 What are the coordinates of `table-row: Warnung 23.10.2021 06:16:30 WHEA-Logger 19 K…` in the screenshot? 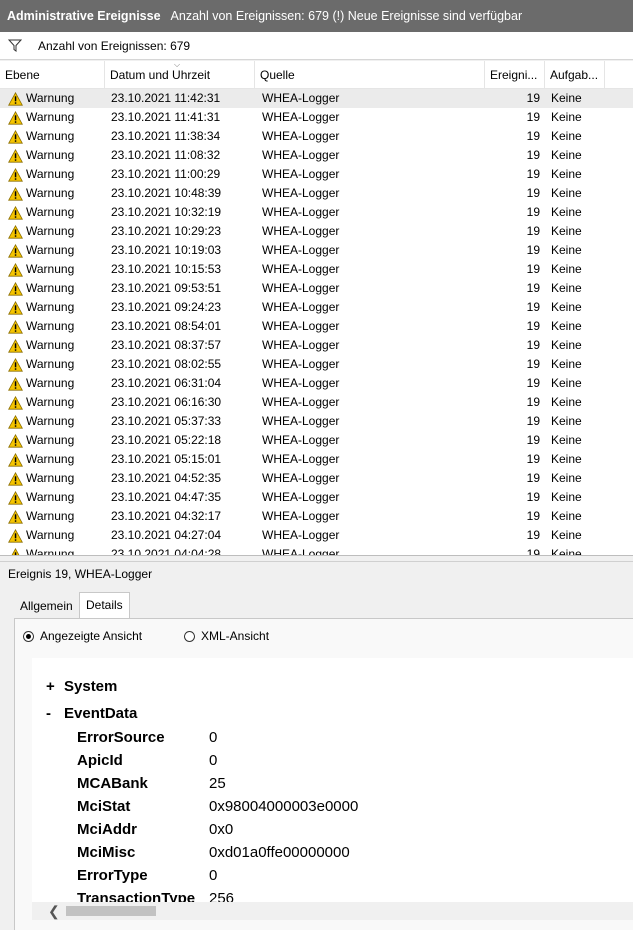 It's located at (316, 402).